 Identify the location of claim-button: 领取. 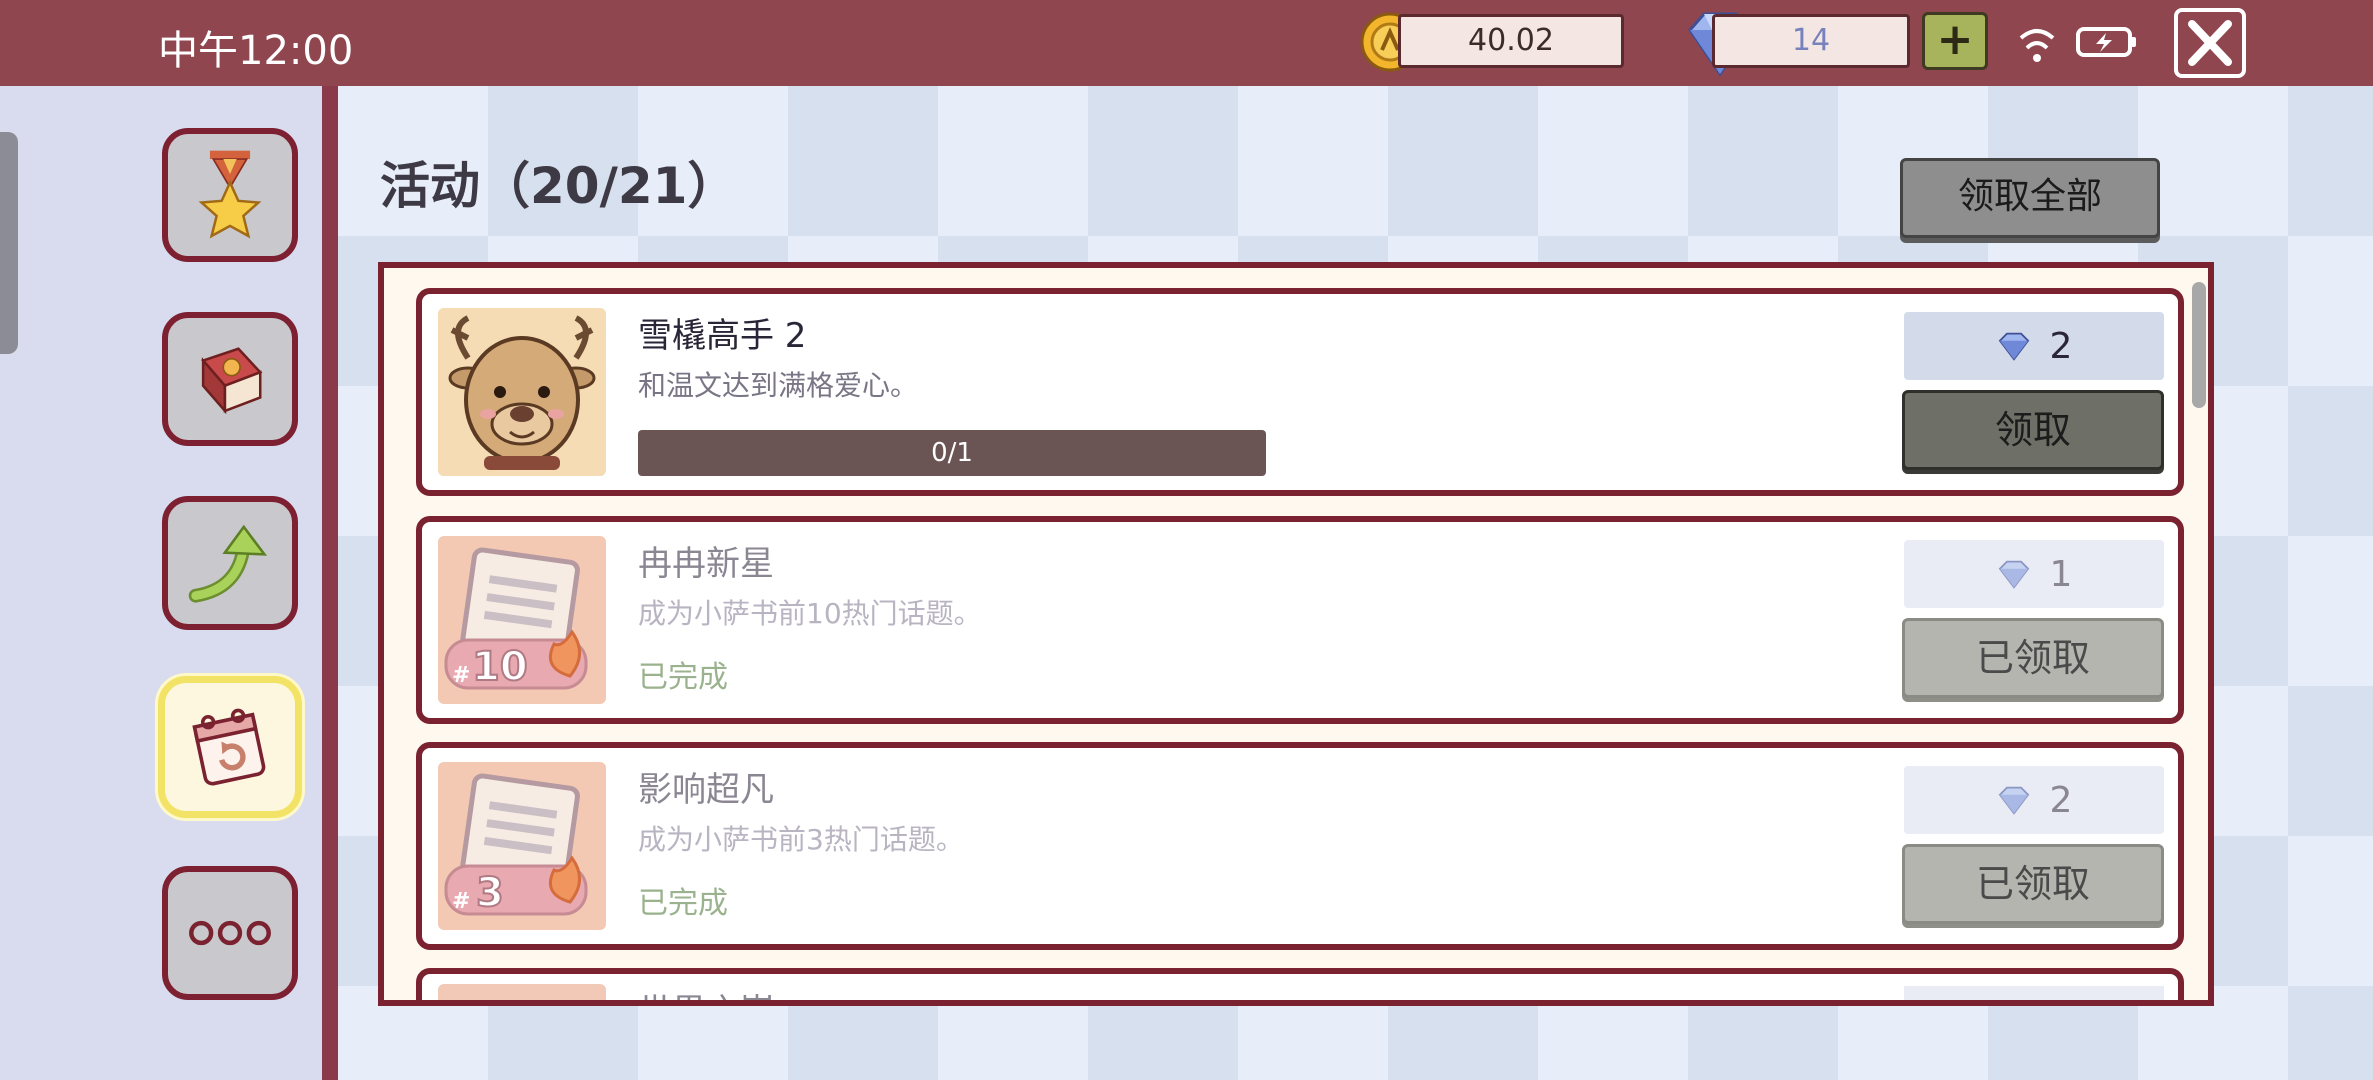
(2033, 430).